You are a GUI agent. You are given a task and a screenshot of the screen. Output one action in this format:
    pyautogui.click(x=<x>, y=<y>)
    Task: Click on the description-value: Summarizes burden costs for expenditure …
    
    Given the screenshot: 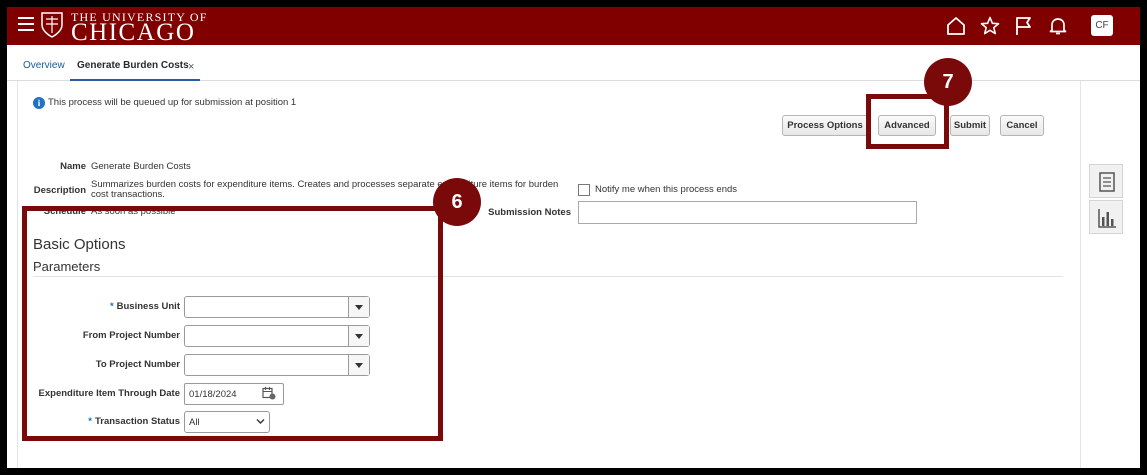 What is the action you would take?
    pyautogui.click(x=325, y=189)
    